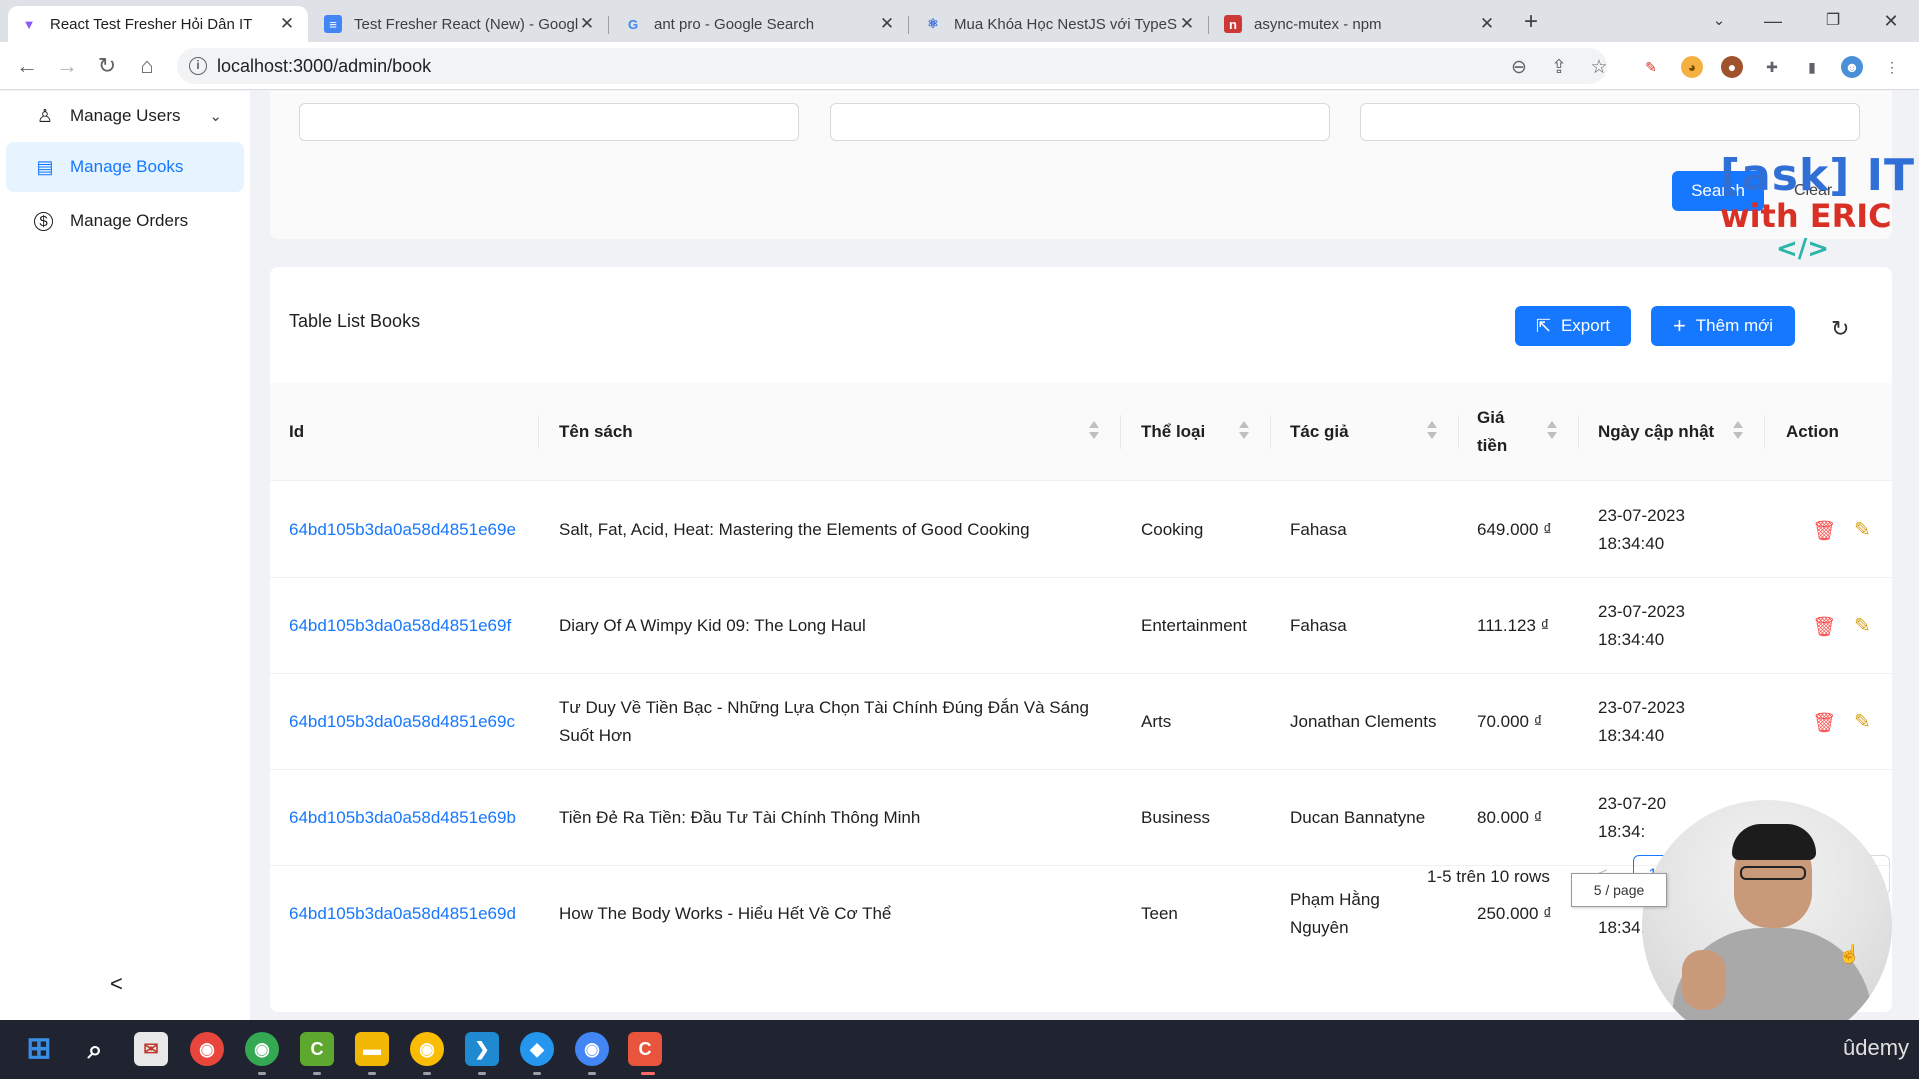 The width and height of the screenshot is (1919, 1079). I want to click on book-id-link: 64bd105b3da0a58d4851e69f, so click(400, 626).